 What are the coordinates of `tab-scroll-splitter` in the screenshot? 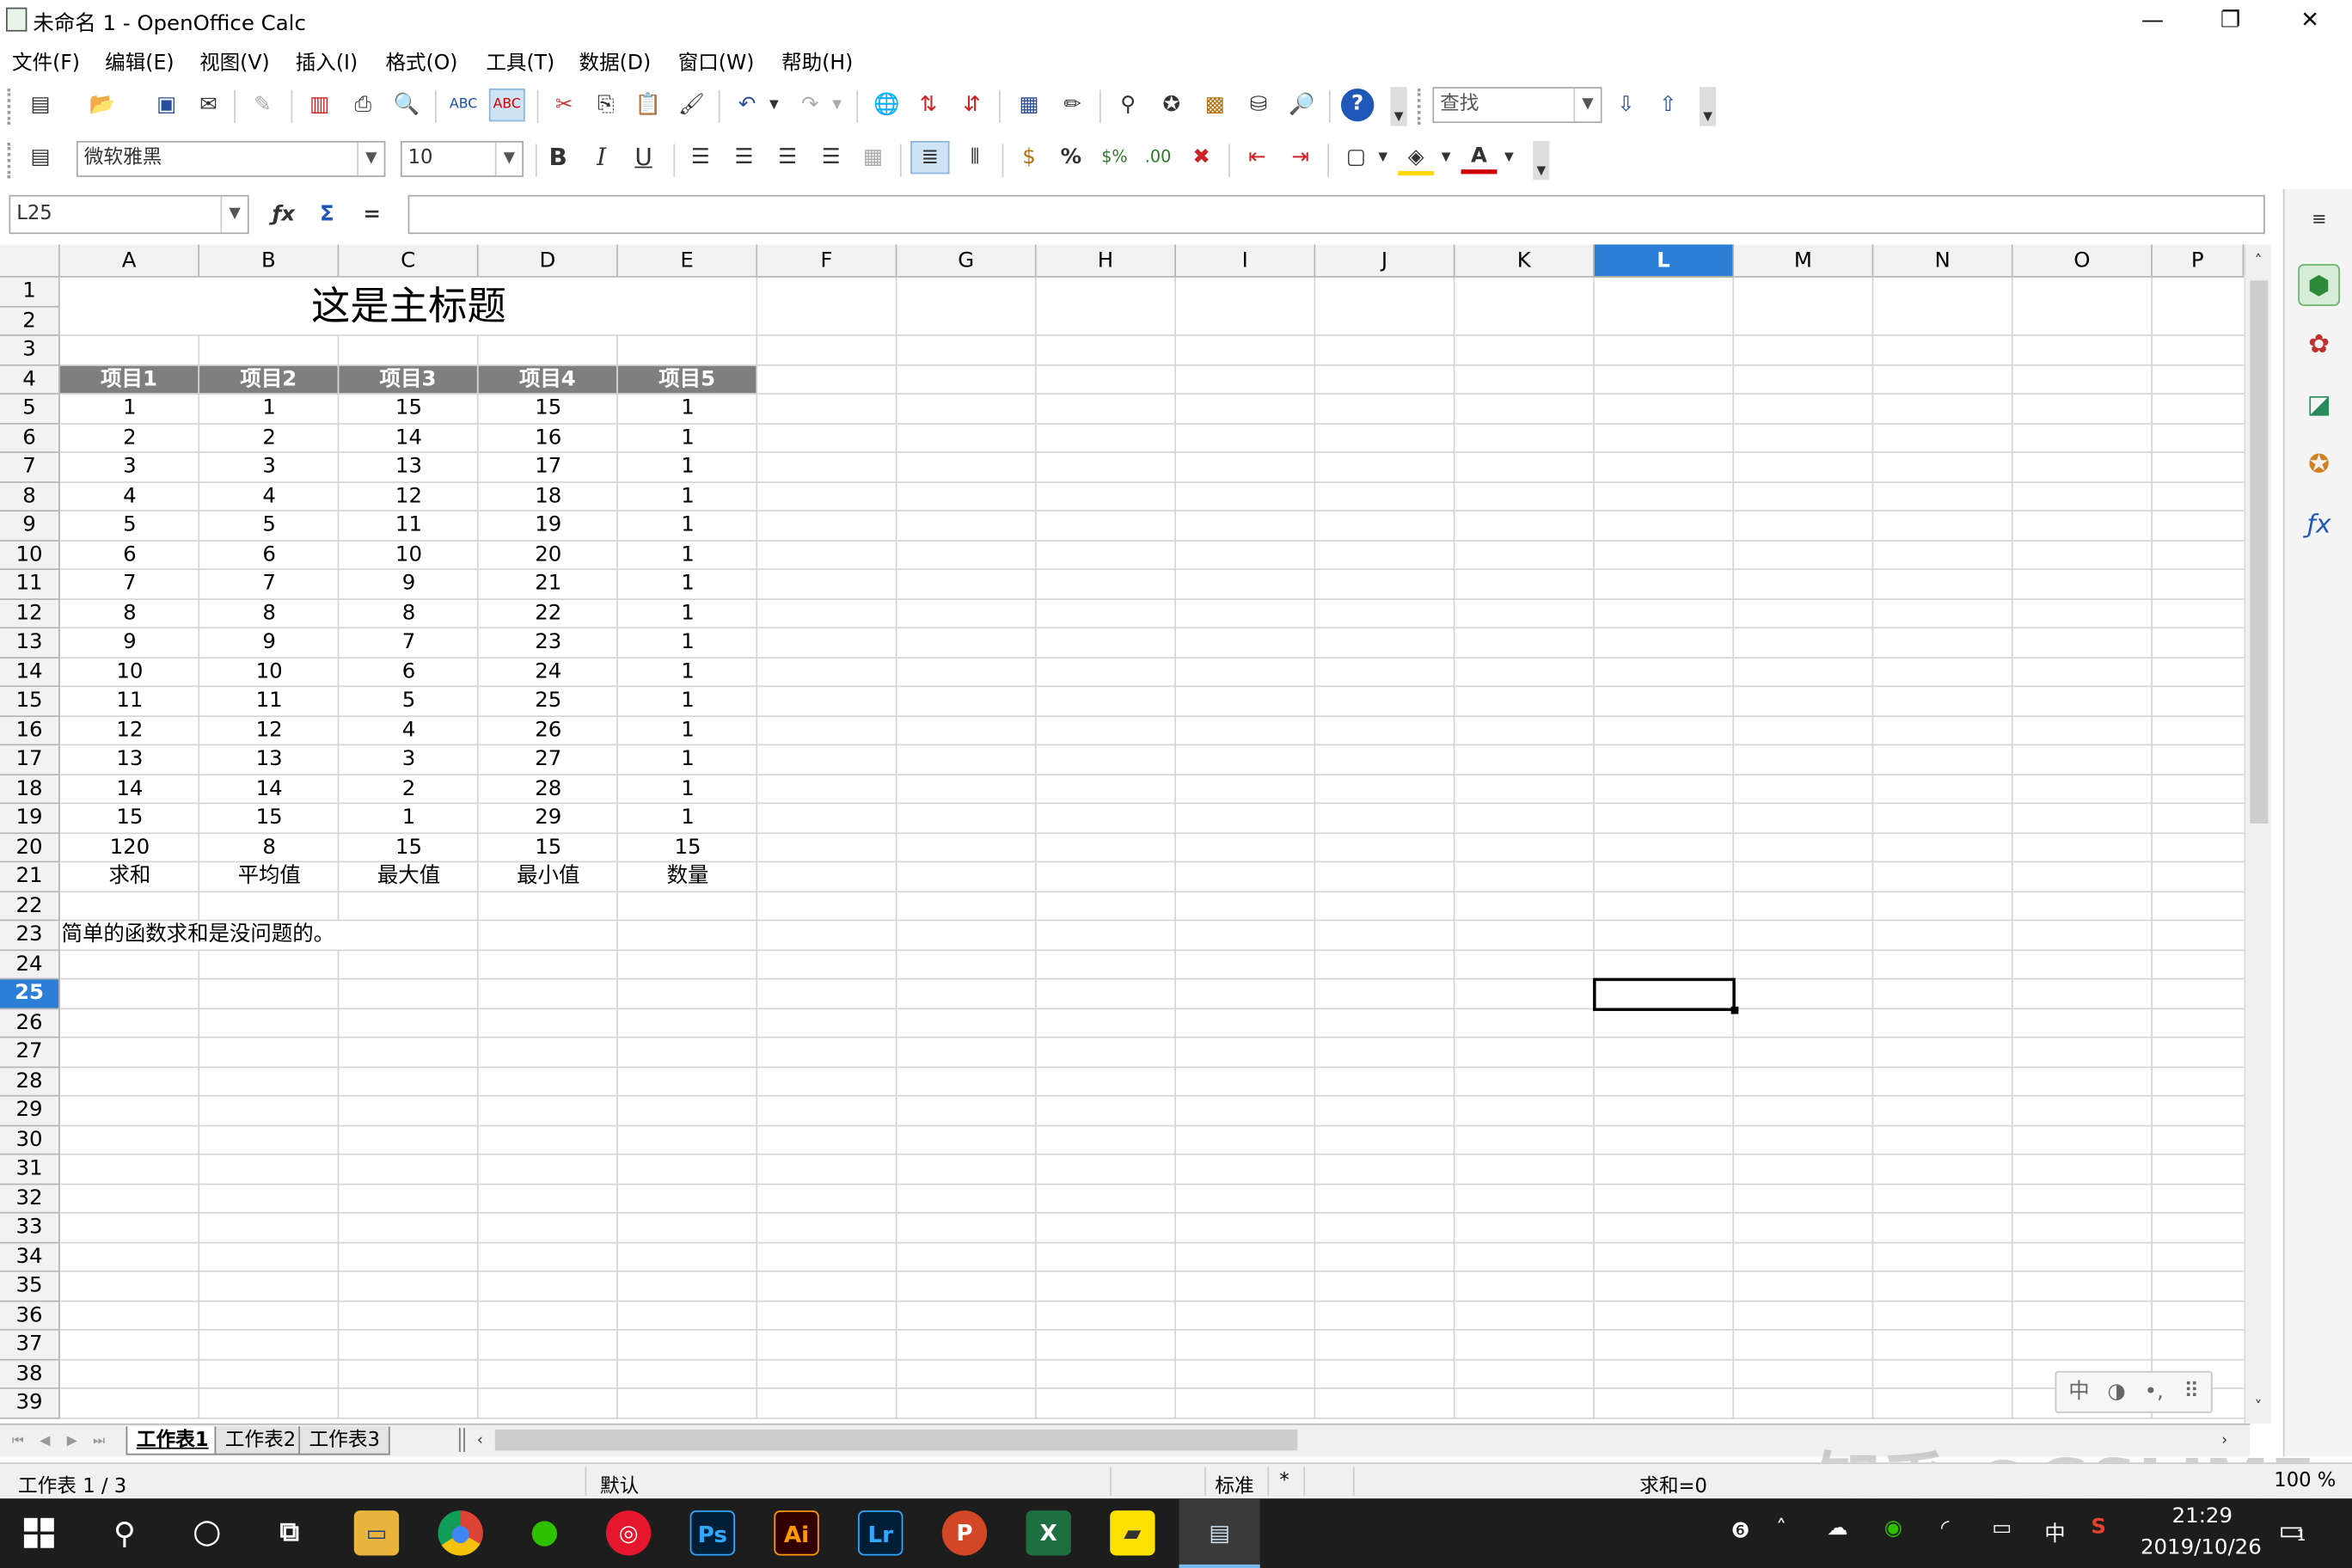 It's located at (462, 1440).